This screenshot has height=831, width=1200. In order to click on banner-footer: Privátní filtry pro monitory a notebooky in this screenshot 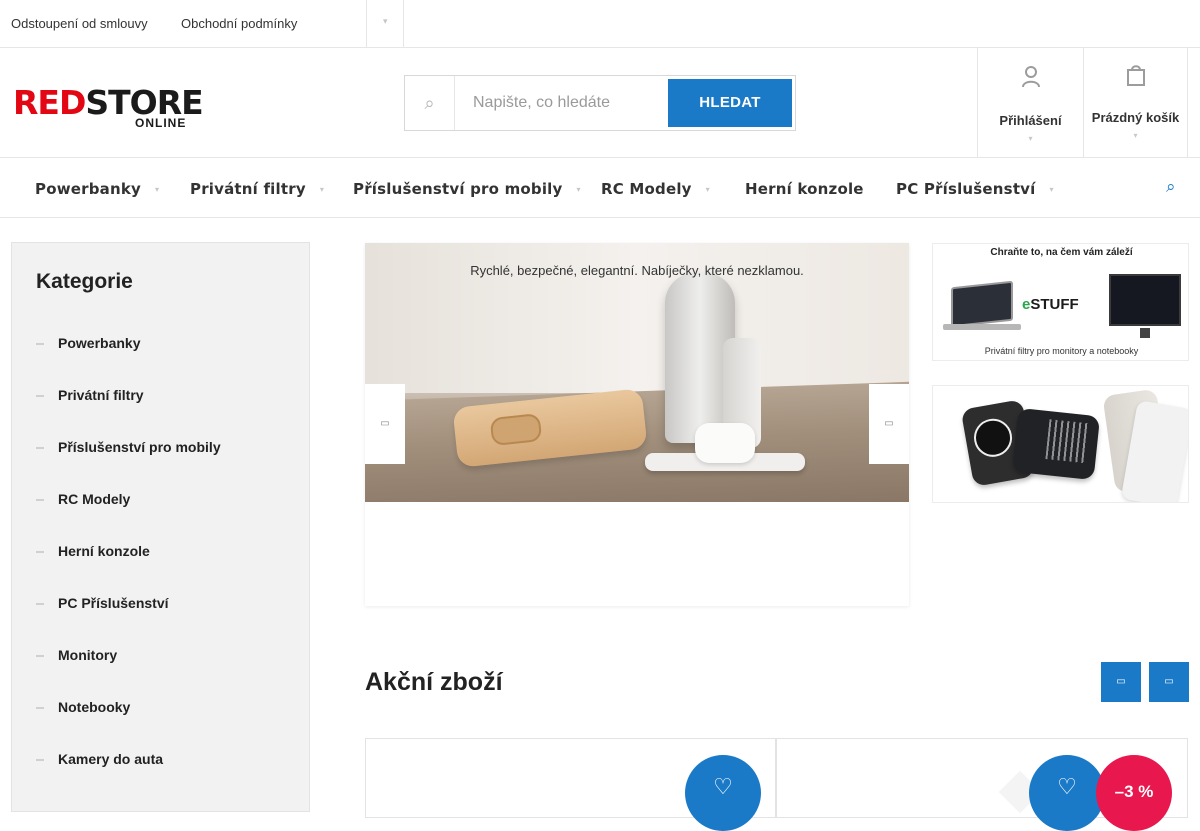, I will do `click(1061, 351)`.